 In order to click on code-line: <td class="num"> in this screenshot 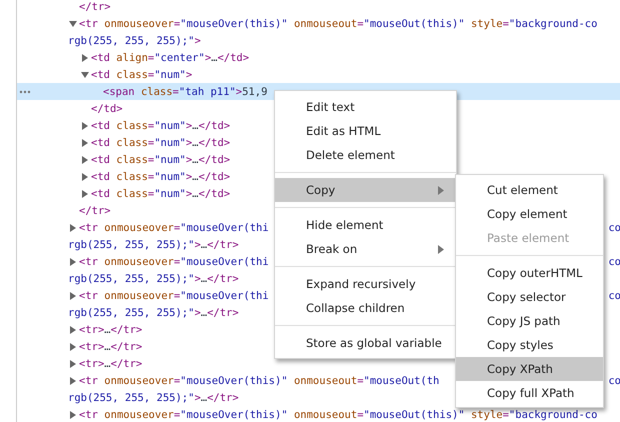, I will do `click(141, 74)`.